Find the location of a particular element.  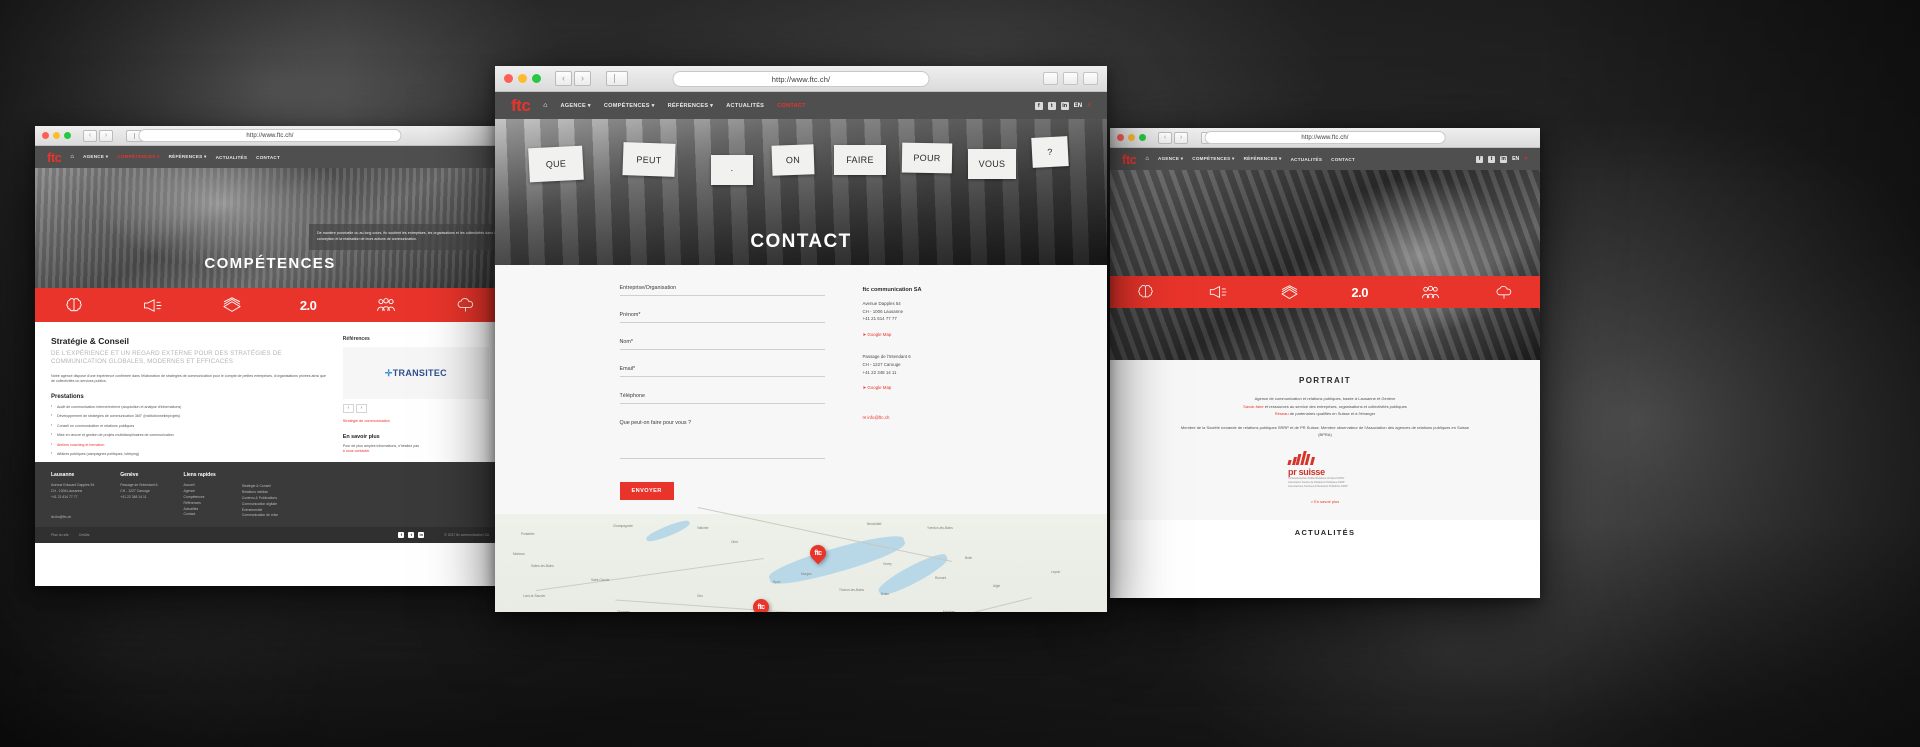

carousel-next: › is located at coordinates (361, 408).